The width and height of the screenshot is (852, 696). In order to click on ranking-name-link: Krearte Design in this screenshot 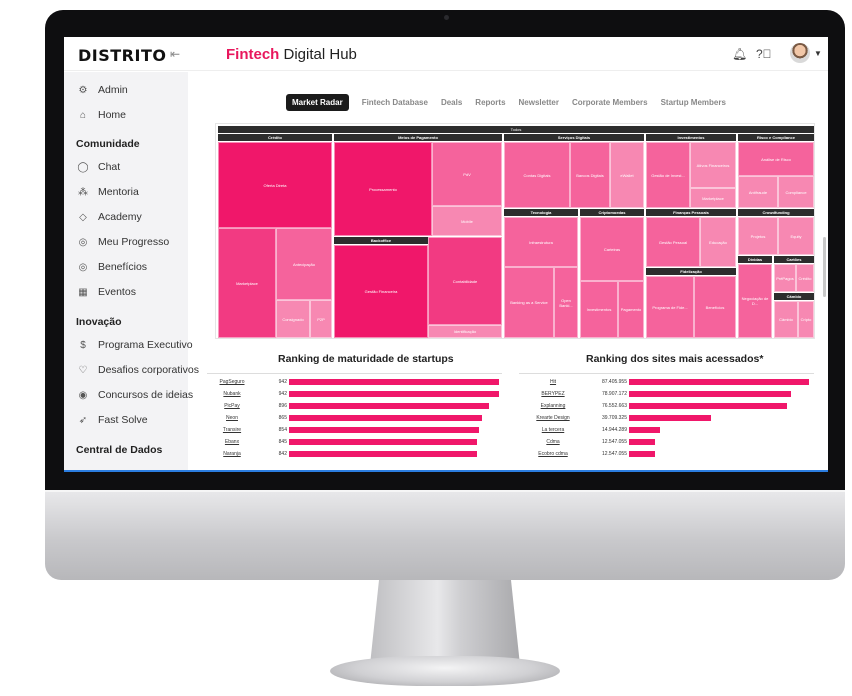, I will do `click(553, 418)`.